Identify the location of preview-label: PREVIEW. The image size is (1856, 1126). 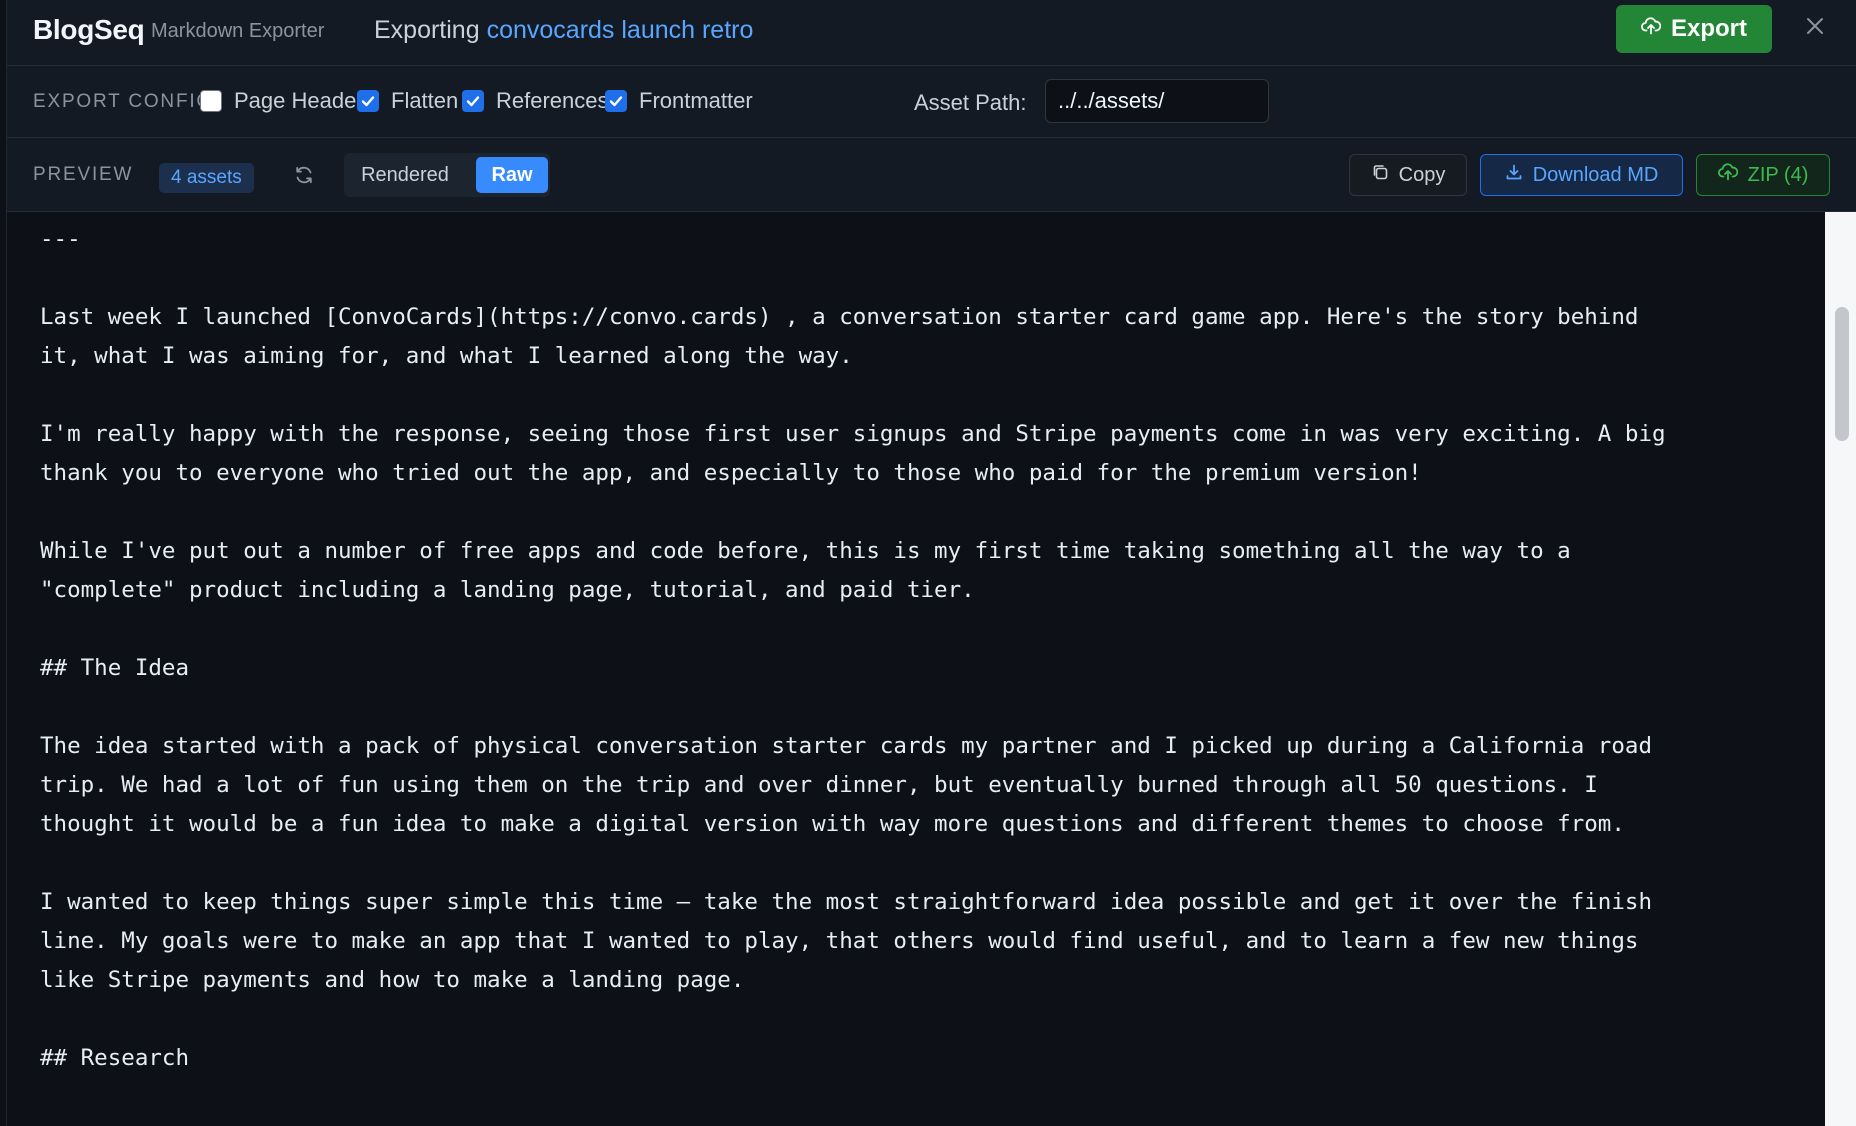
(83, 174).